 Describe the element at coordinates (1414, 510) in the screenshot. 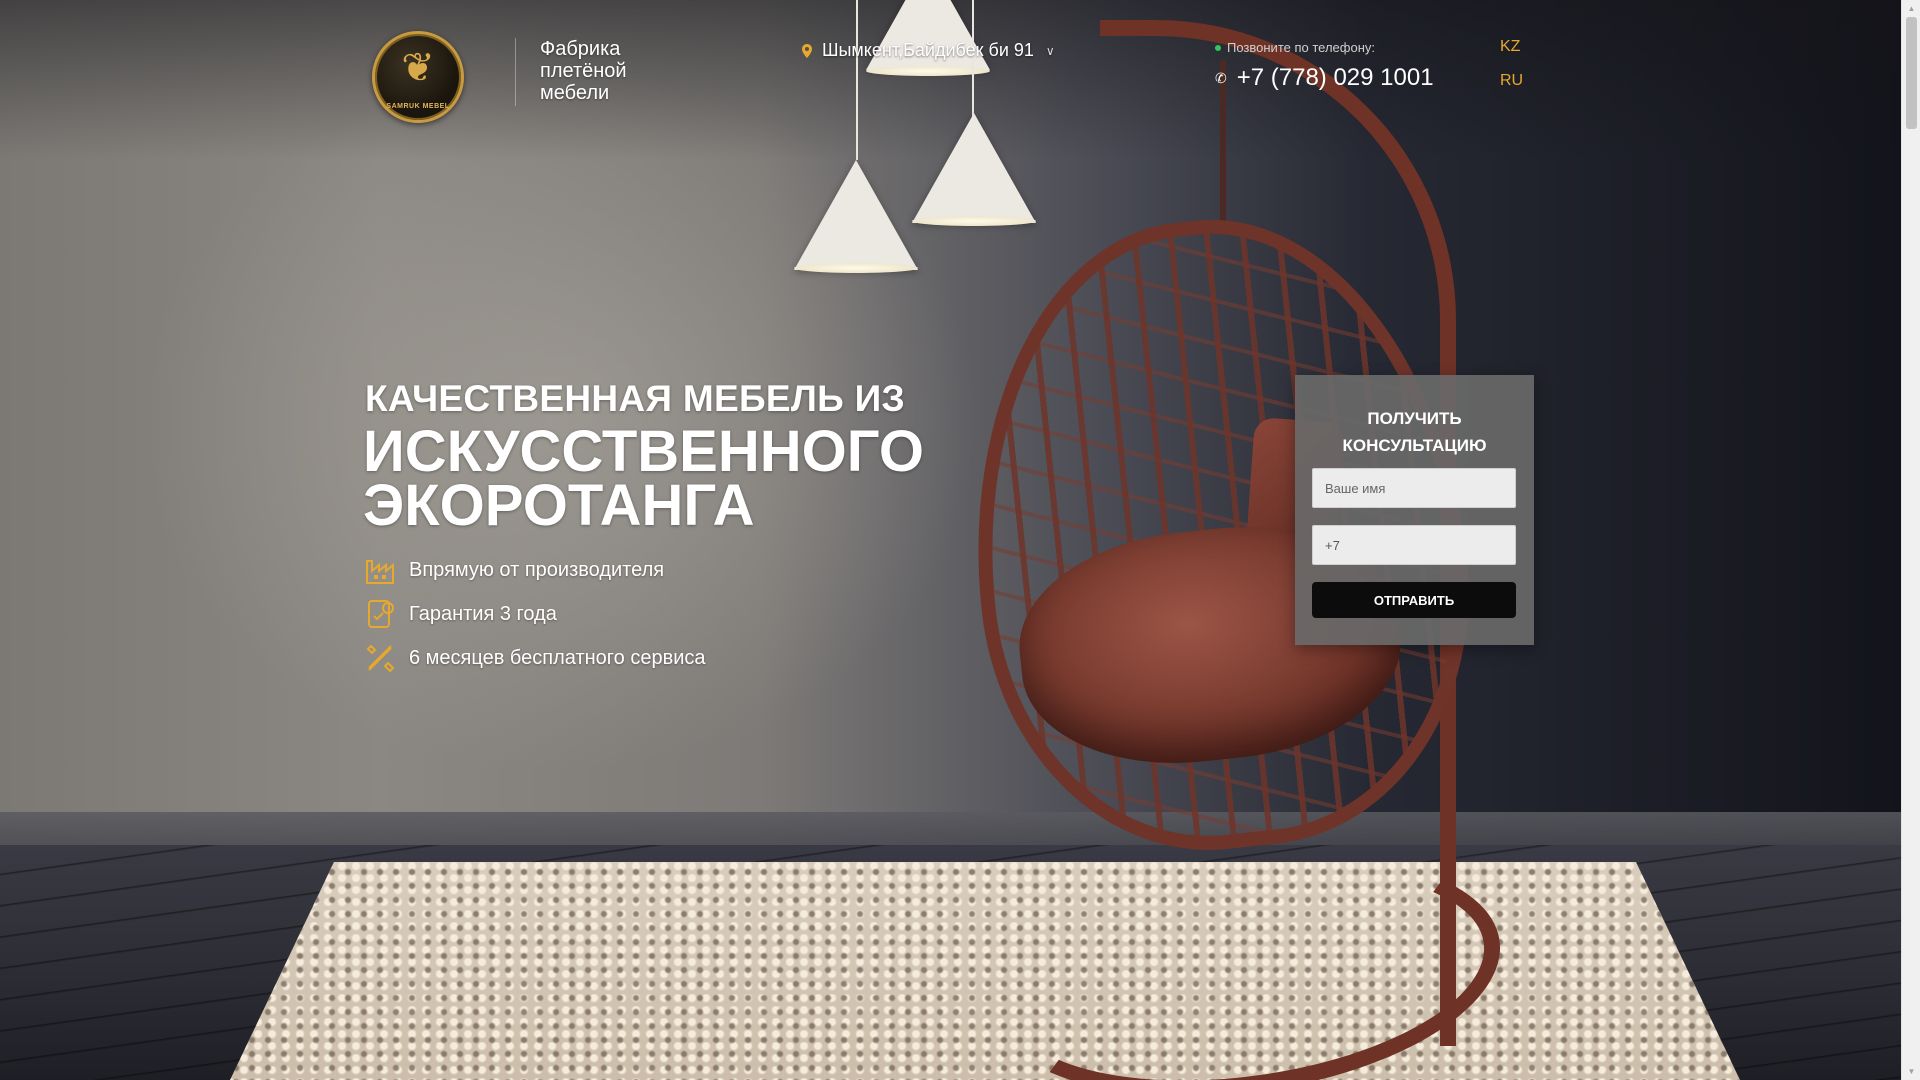

I see `consultation-form: ПОЛУЧИТЬ КОНСУЛЬТАЦИЮ ОТПРАВИТЬ` at that location.